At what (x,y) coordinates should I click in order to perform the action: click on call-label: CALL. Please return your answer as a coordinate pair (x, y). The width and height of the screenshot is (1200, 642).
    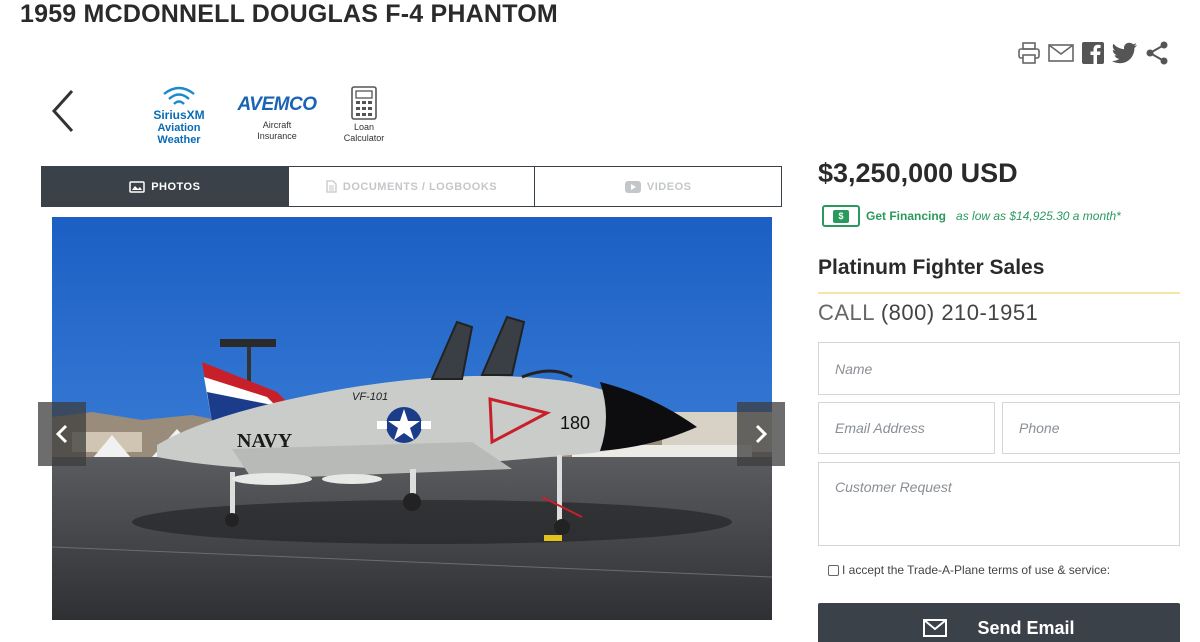
    Looking at the image, I should click on (846, 312).